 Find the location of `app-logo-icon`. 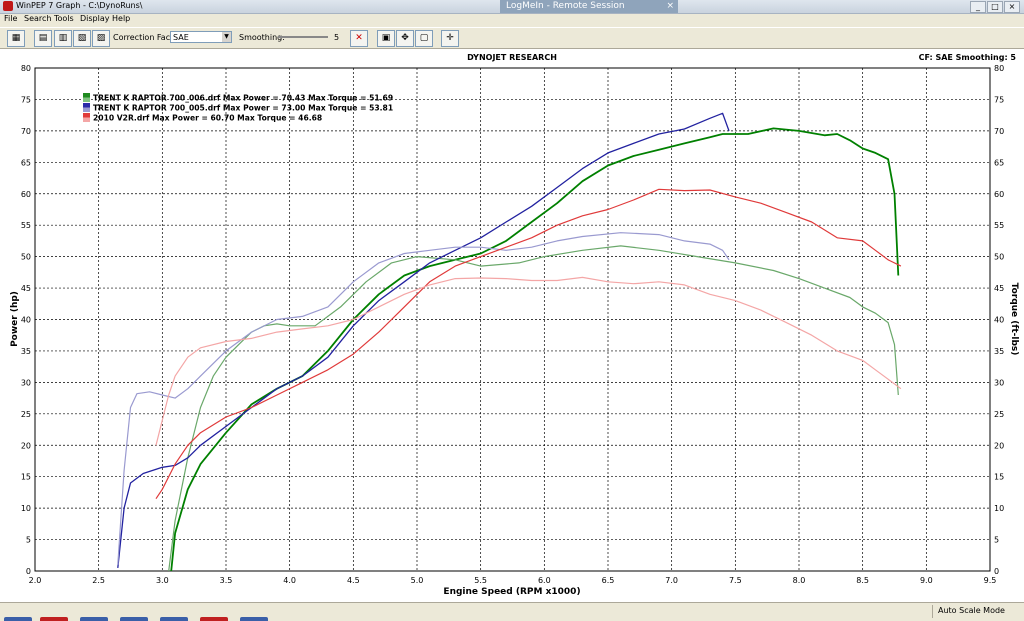

app-logo-icon is located at coordinates (8, 6).